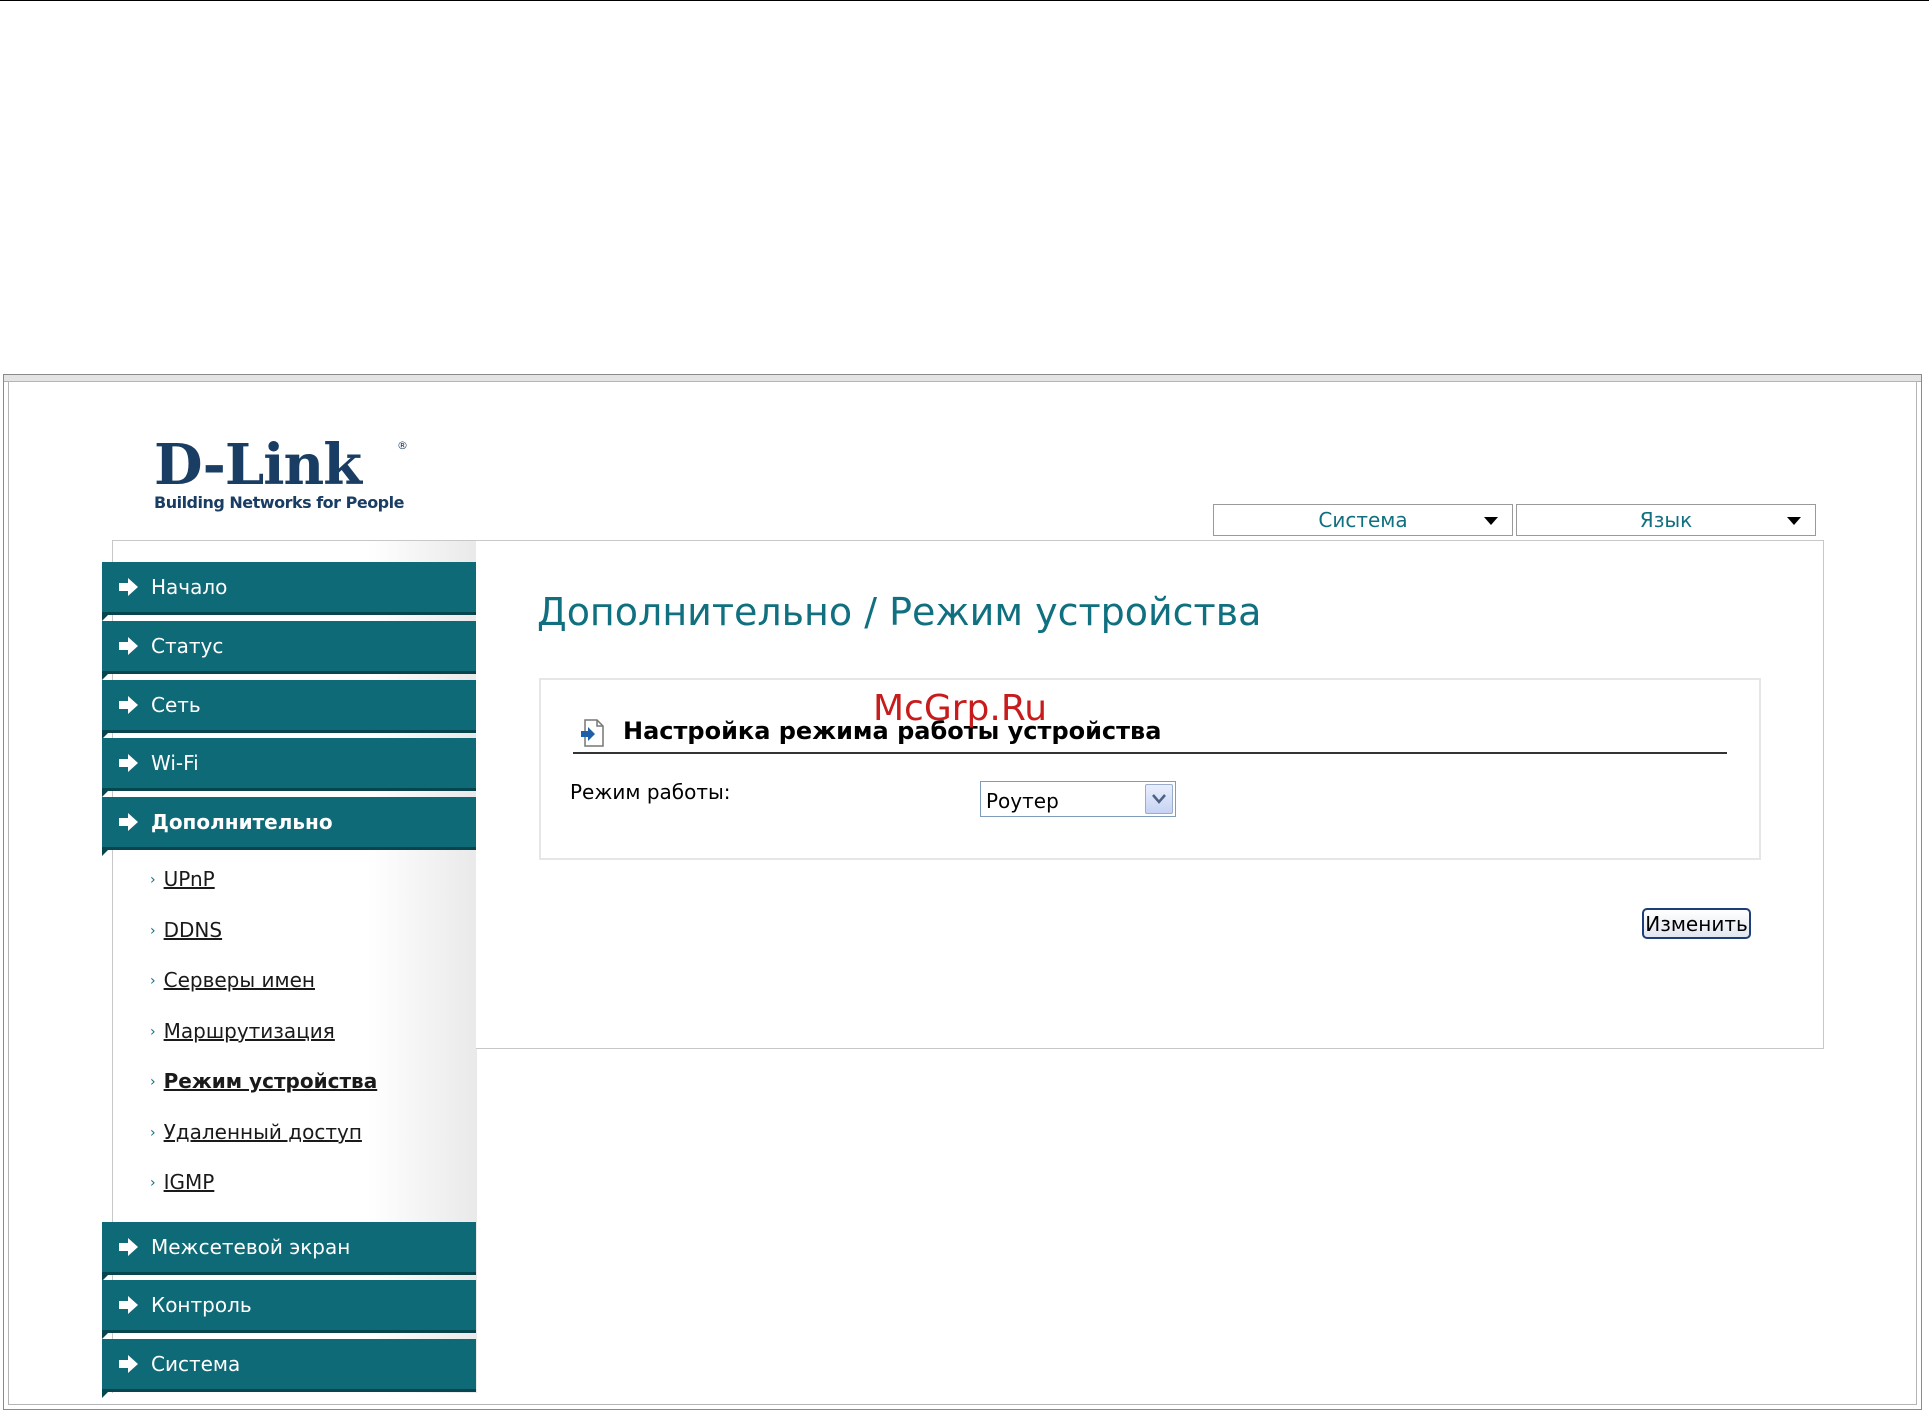  I want to click on subitem-label: Удаленный доступ, so click(262, 1132).